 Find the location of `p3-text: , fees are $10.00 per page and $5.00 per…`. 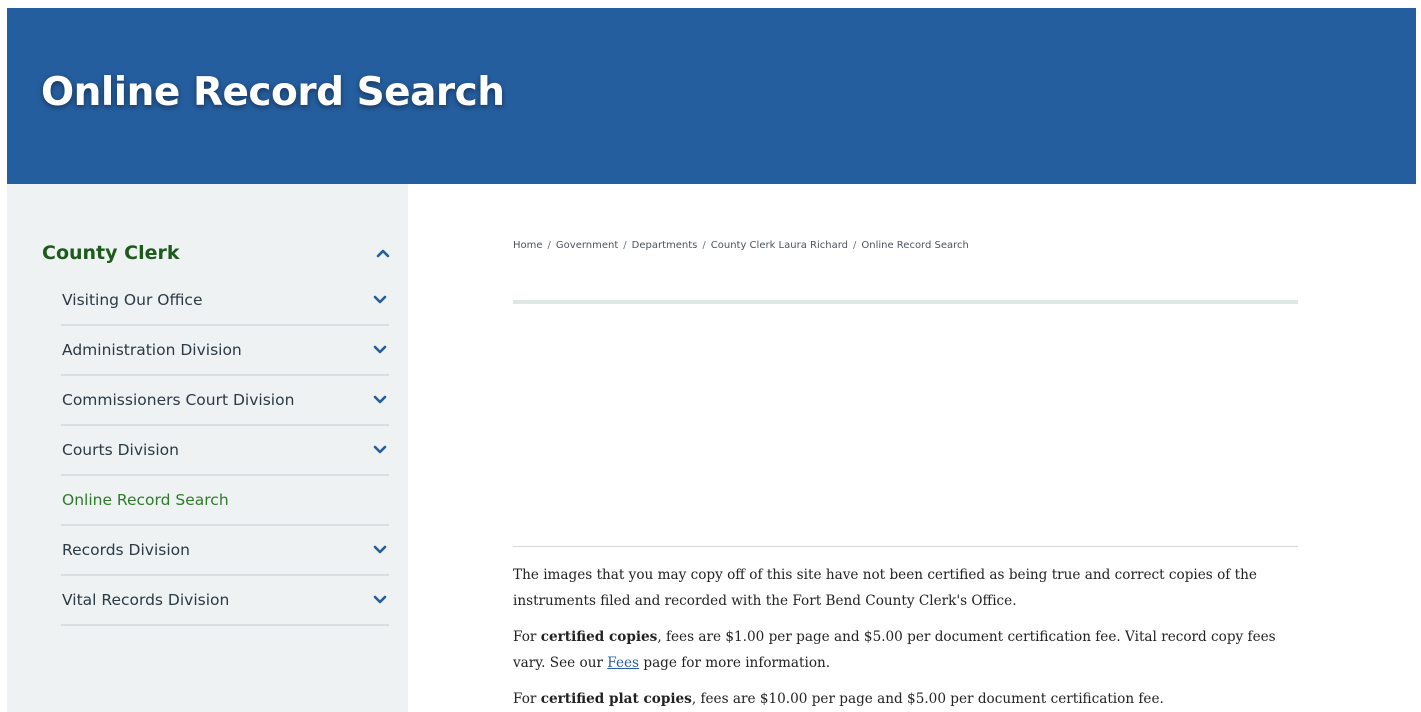

p3-text: , fees are $10.00 per page and $5.00 per… is located at coordinates (927, 699).